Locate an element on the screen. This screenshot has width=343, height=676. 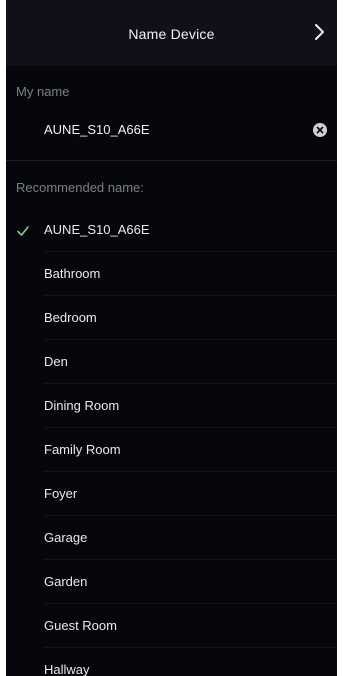
list-item-label: Bathroom is located at coordinates (72, 273).